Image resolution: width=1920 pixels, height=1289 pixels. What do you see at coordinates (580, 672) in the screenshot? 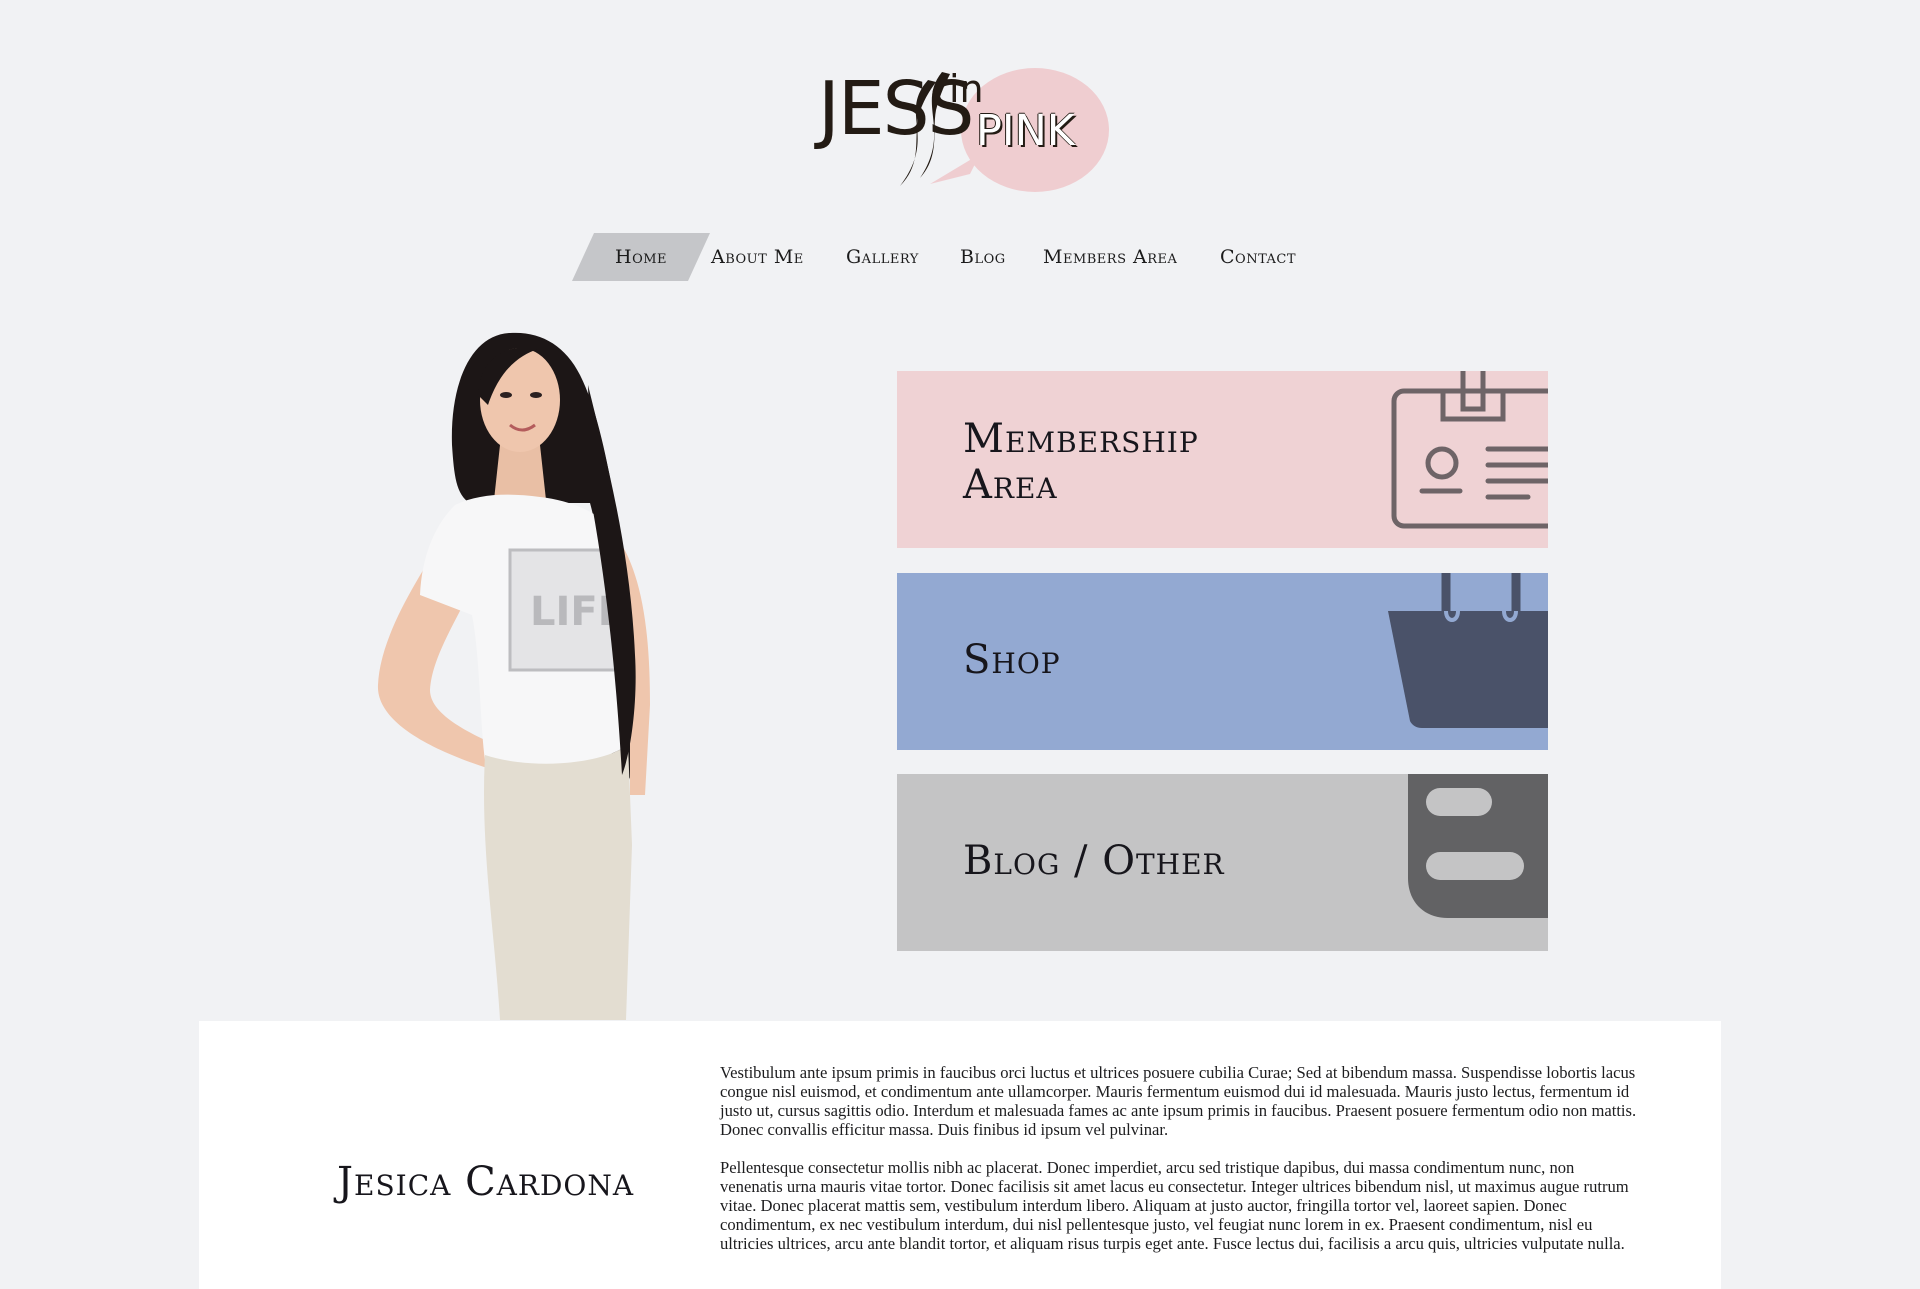
I see `model-photo: LIFE` at bounding box center [580, 672].